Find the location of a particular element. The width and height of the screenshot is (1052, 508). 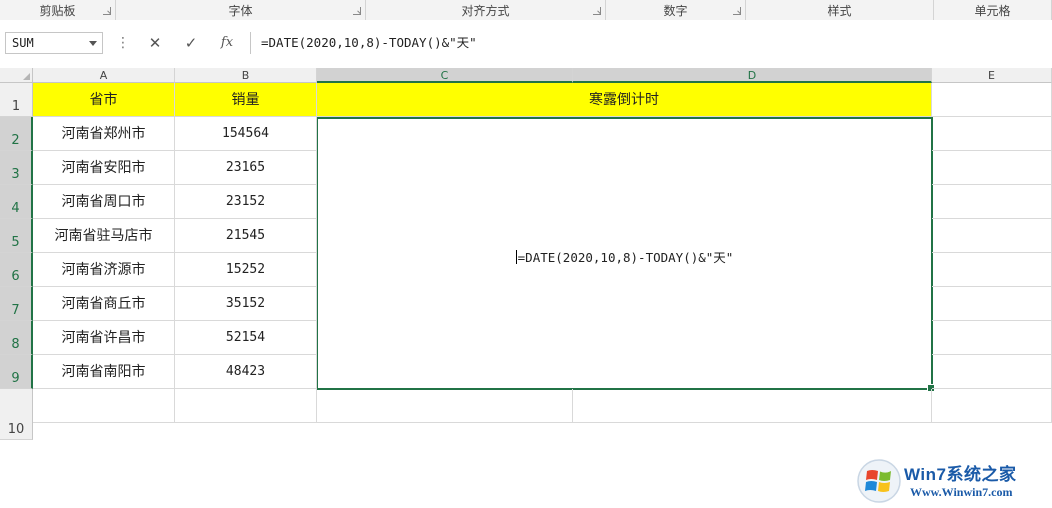

watermark: Win7系统之家 Www.Winwin7.com is located at coordinates (954, 482).